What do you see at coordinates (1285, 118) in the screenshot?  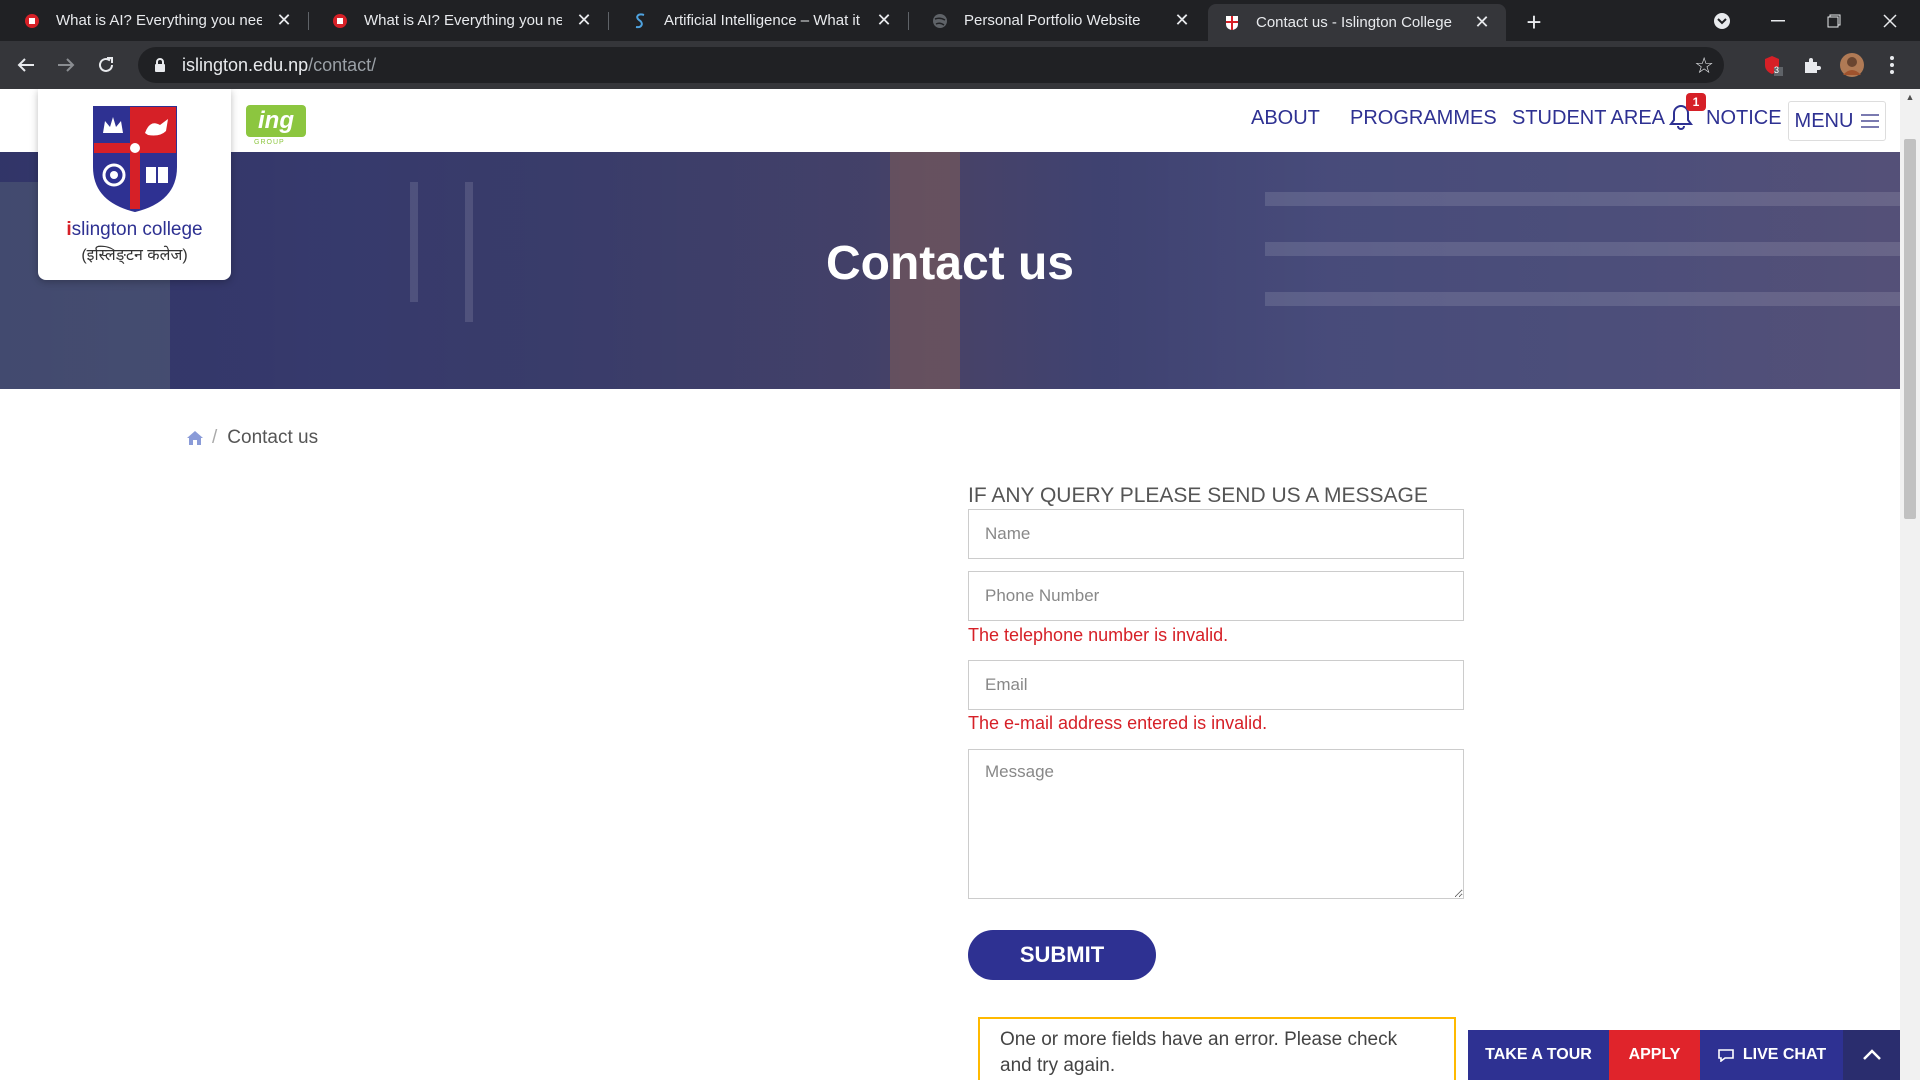 I see `nav-about: ABOUT` at bounding box center [1285, 118].